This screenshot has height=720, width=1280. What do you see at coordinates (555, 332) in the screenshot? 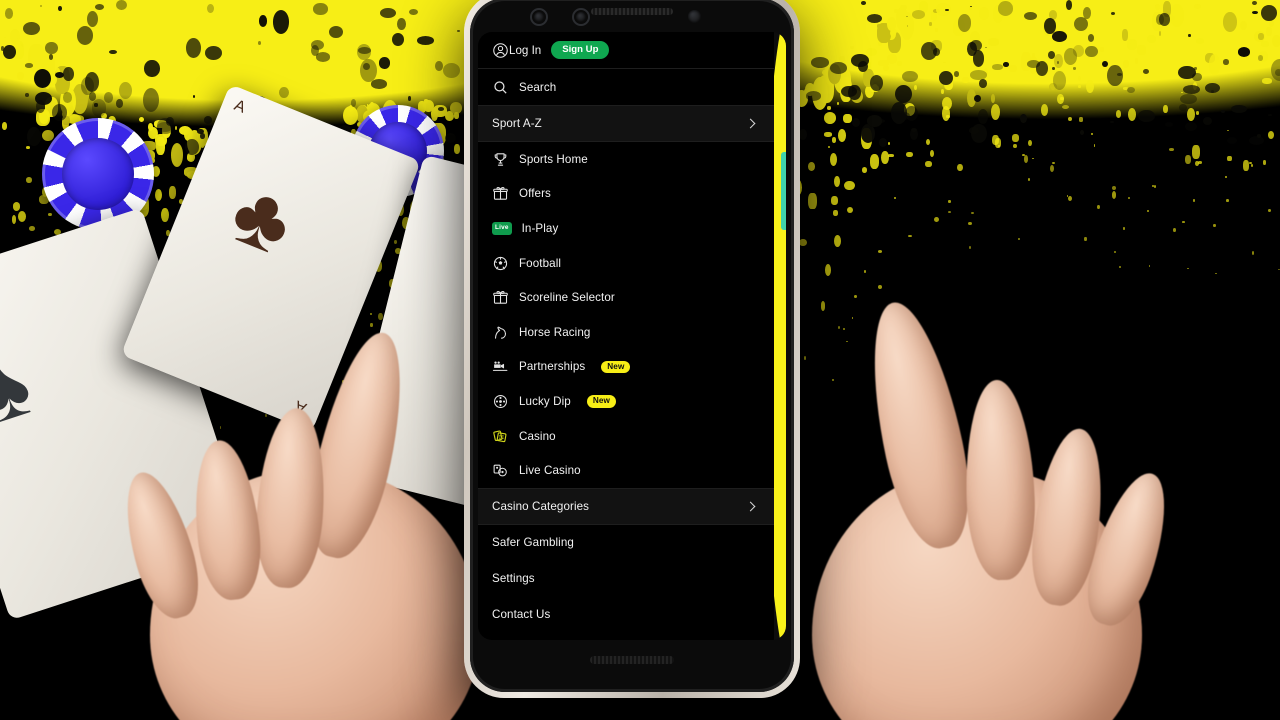
I see `menu-item-label: Horse Racing` at bounding box center [555, 332].